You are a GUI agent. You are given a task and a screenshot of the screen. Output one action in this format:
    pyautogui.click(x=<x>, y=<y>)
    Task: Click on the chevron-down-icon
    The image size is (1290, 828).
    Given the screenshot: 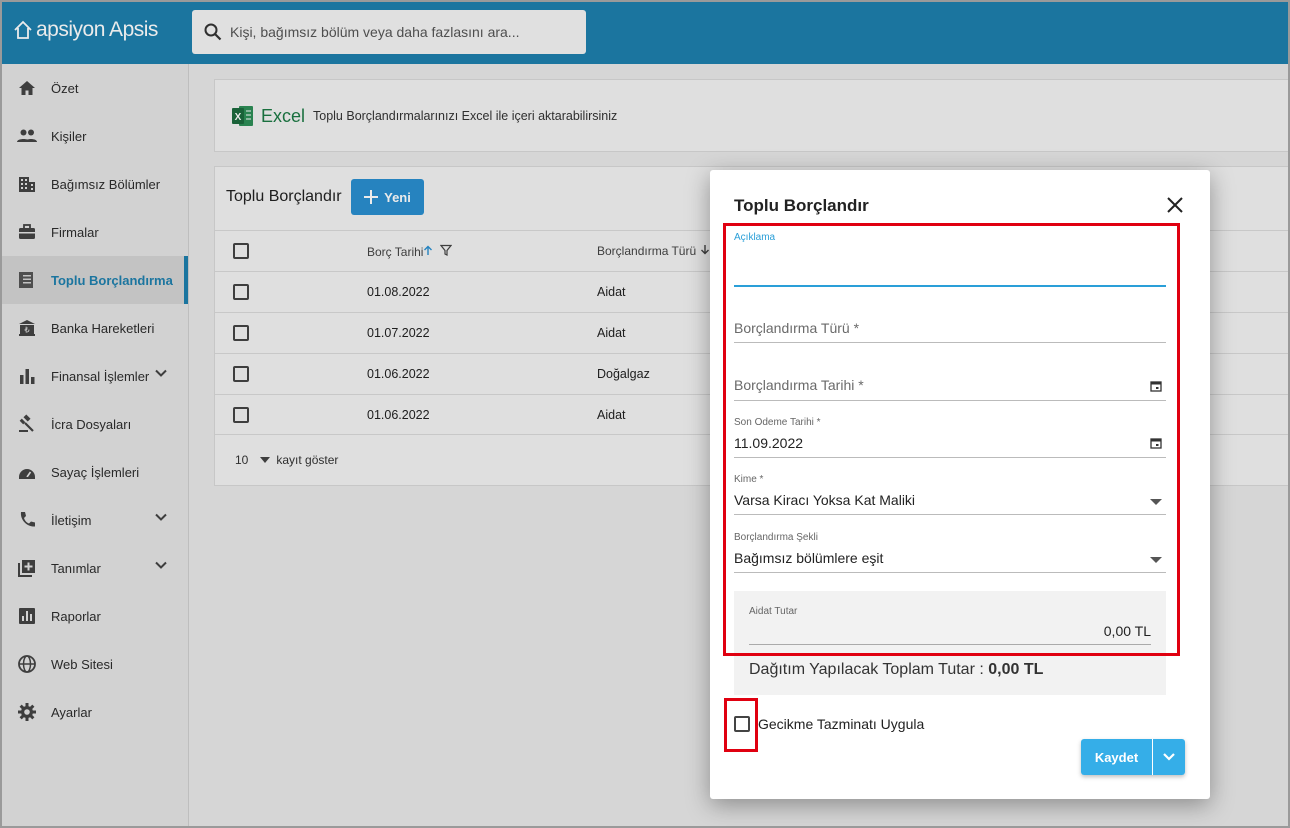 What is the action you would take?
    pyautogui.click(x=1169, y=757)
    